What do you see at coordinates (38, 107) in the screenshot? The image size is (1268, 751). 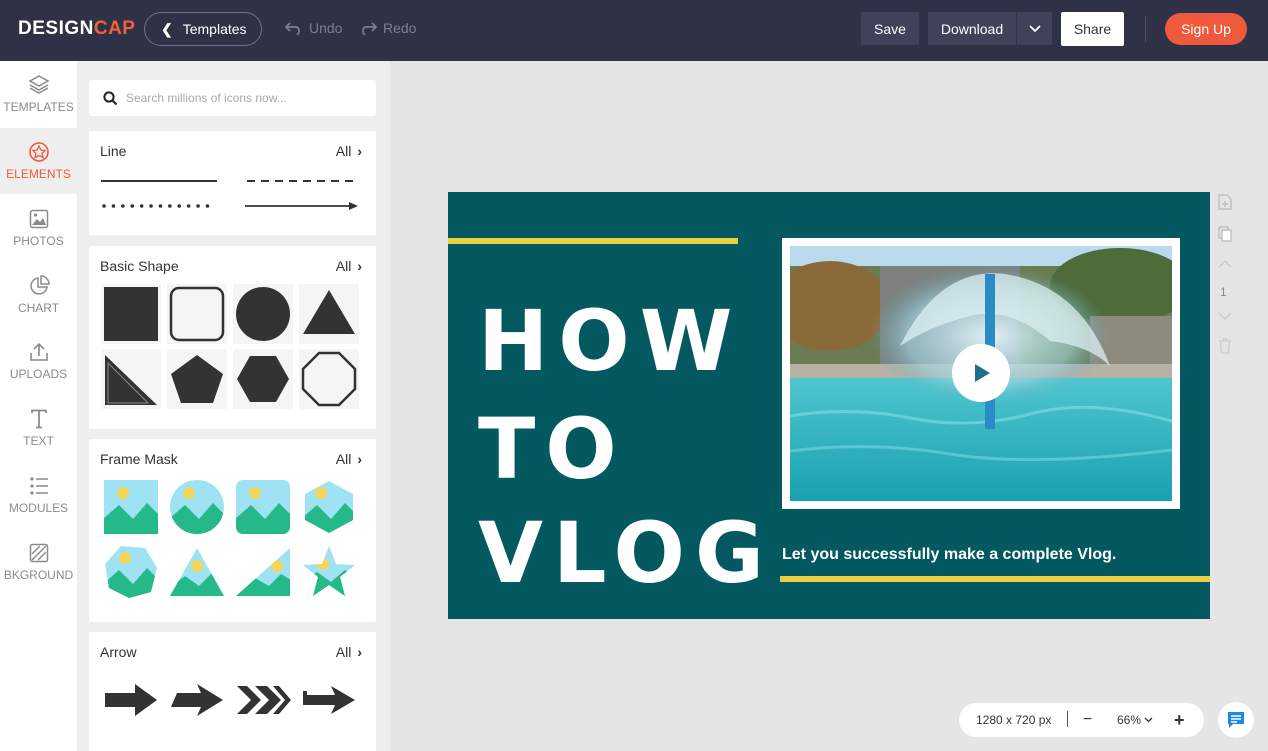 I see `nav-label: TEMPLATES` at bounding box center [38, 107].